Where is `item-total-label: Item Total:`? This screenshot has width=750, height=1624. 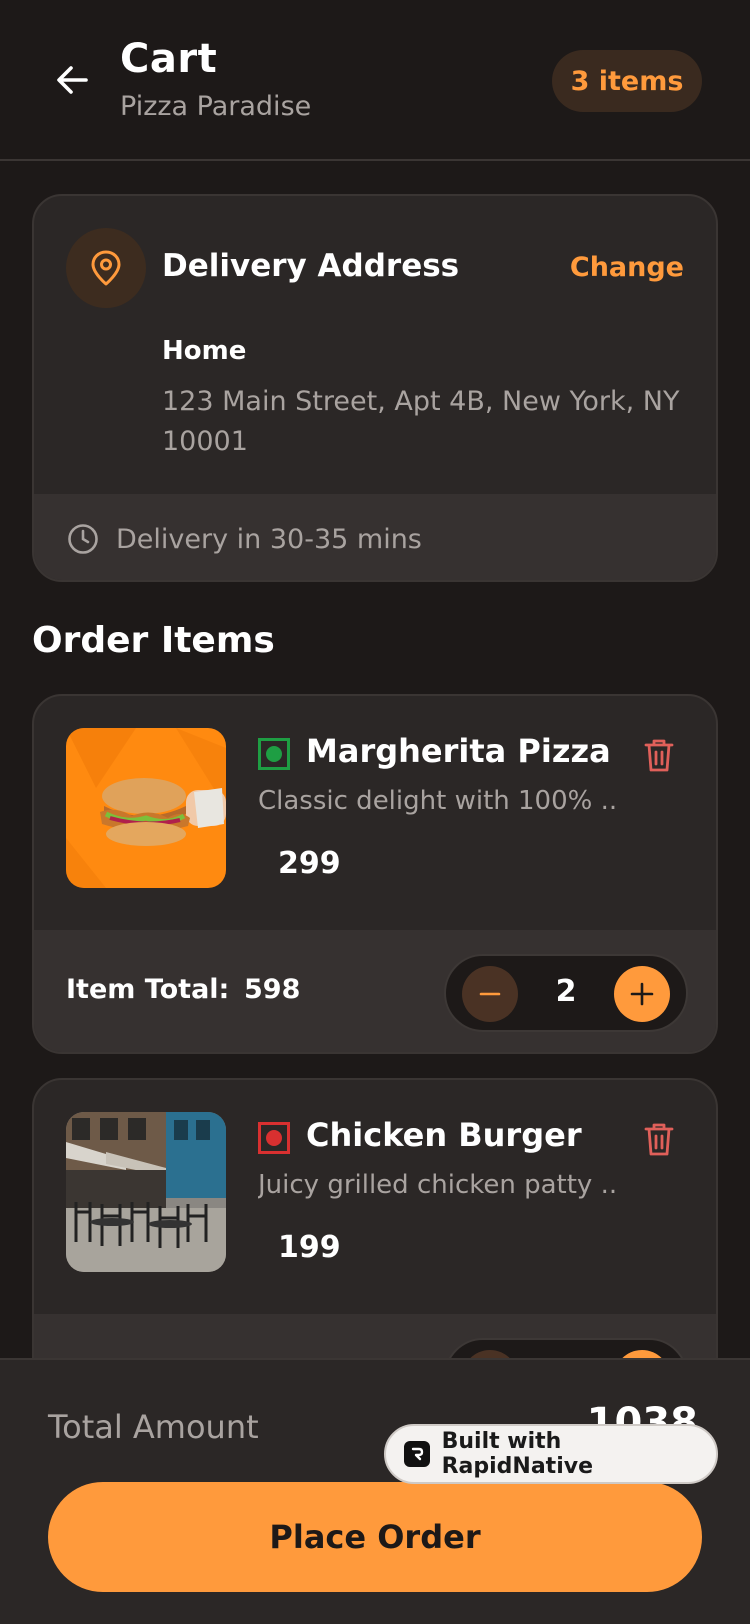 item-total-label: Item Total: is located at coordinates (148, 989).